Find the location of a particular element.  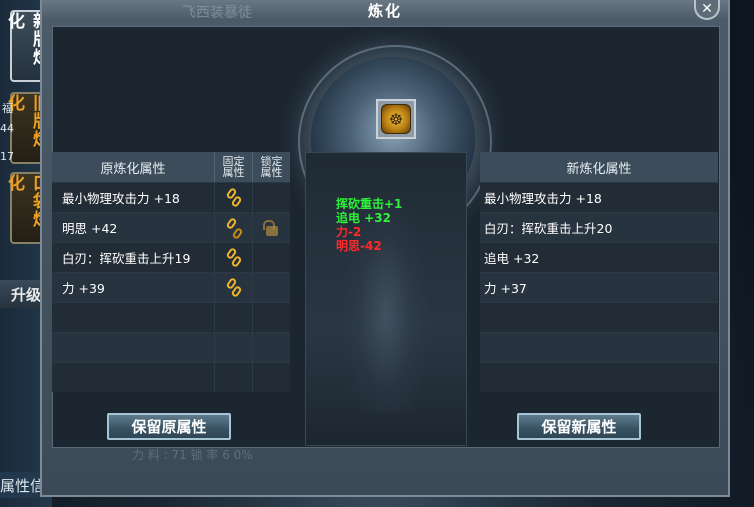

change-item: 明思-42 is located at coordinates (359, 246).